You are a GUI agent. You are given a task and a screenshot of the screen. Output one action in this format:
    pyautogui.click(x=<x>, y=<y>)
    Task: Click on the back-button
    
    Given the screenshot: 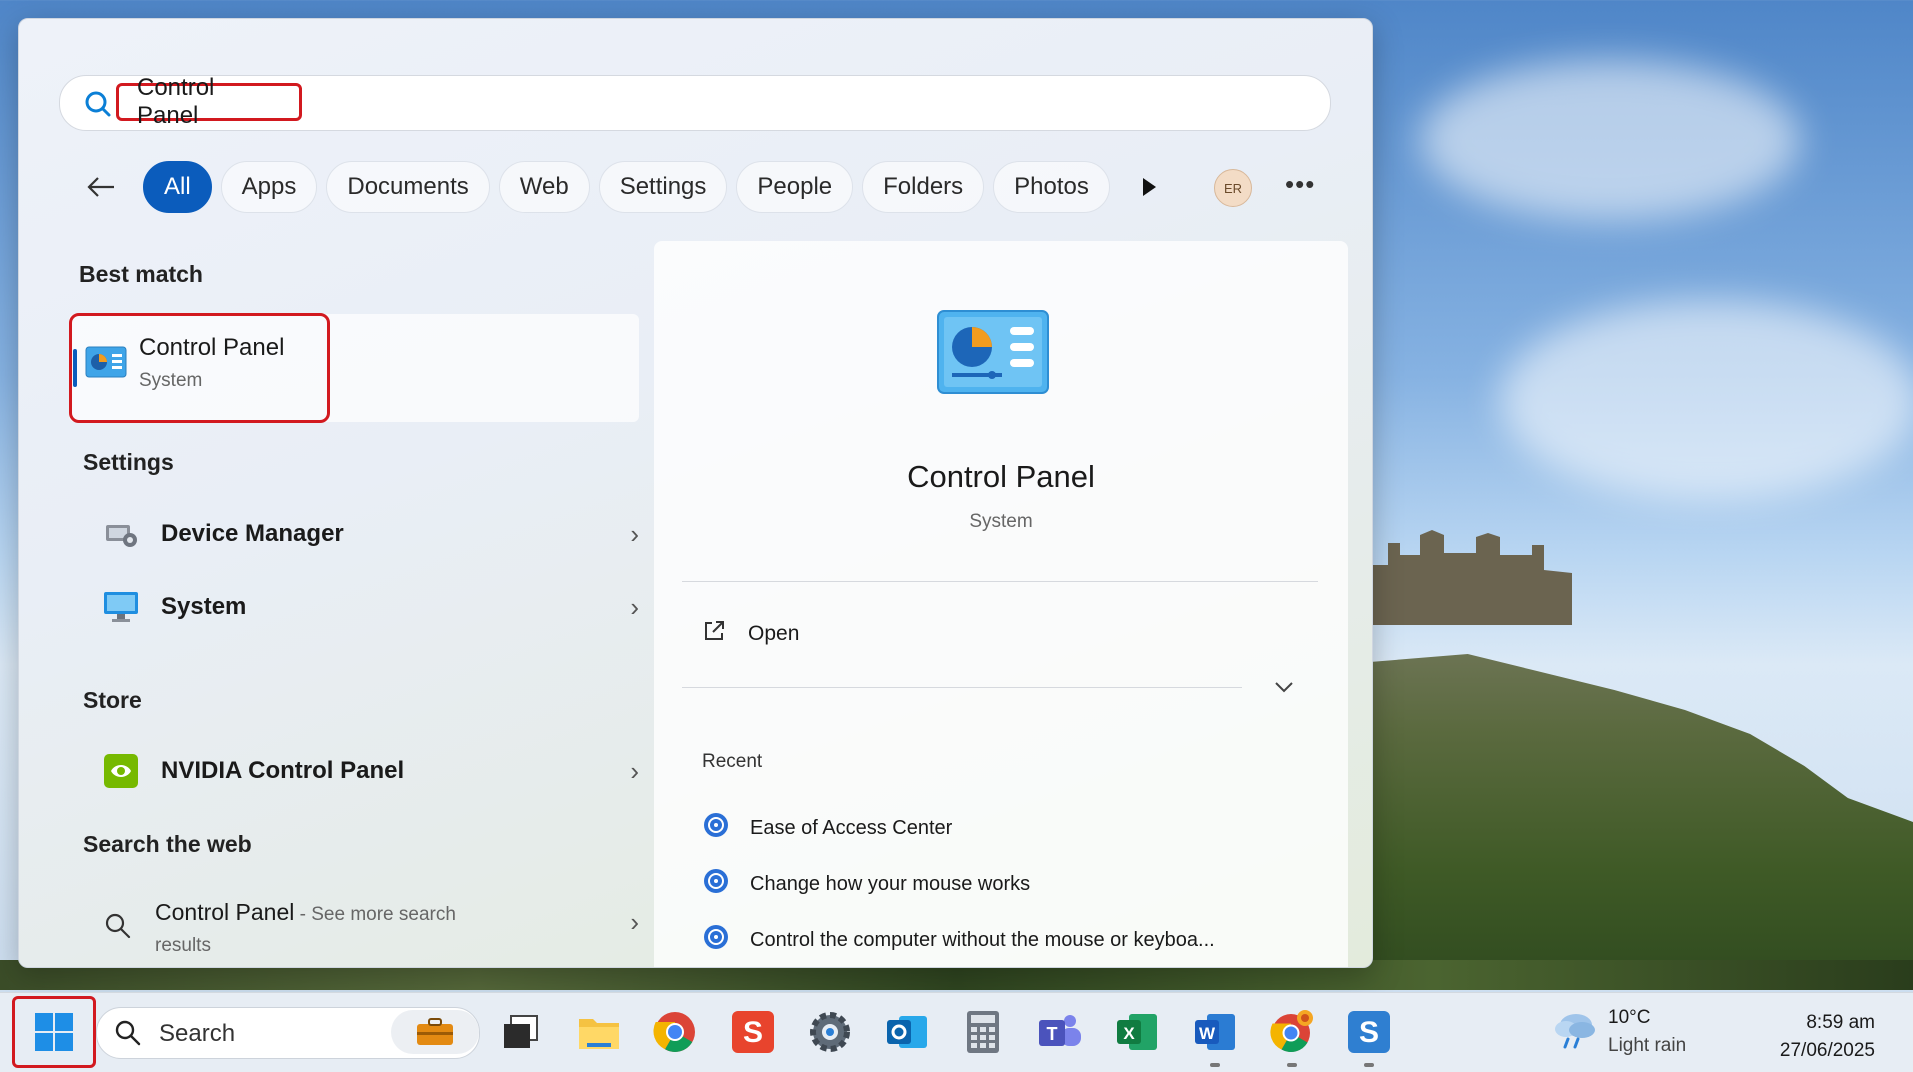 What is the action you would take?
    pyautogui.click(x=101, y=187)
    